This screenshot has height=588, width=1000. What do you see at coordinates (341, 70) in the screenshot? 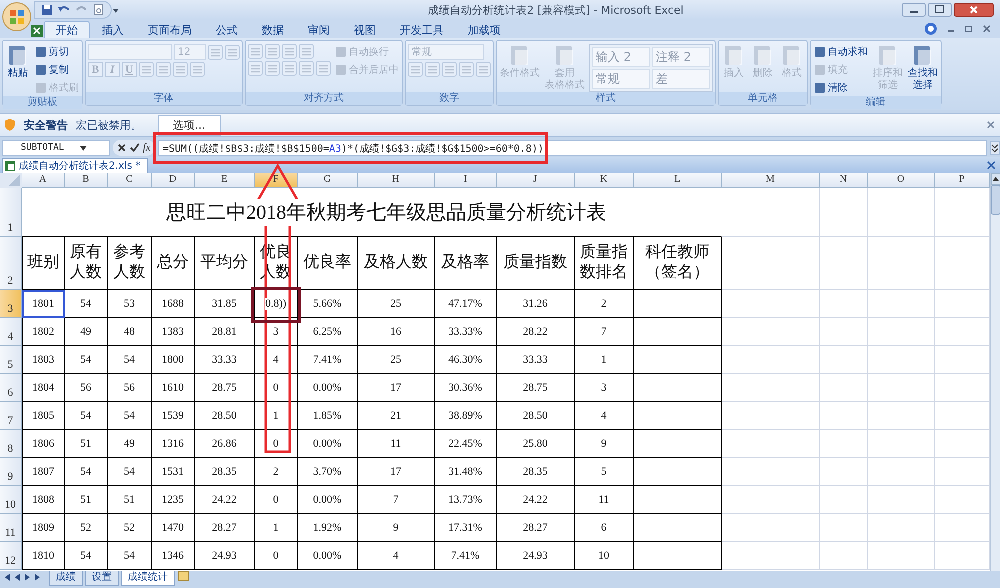
I see `tool-icon` at bounding box center [341, 70].